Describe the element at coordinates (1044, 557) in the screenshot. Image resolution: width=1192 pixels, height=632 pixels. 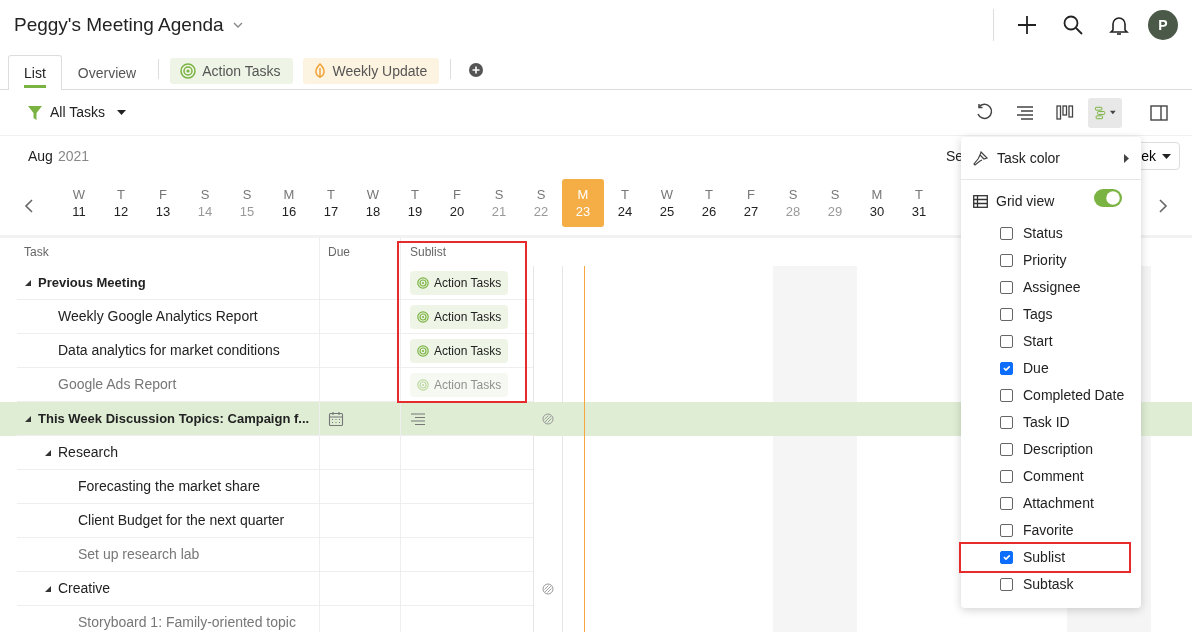
I see `checkbox-label: Sublist` at that location.